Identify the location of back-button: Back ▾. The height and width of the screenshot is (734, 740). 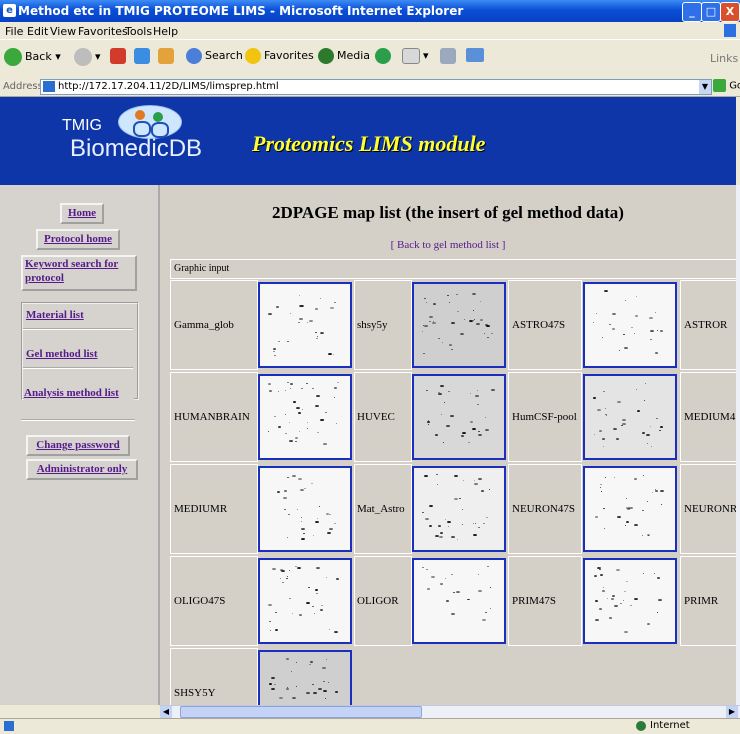
(32, 57).